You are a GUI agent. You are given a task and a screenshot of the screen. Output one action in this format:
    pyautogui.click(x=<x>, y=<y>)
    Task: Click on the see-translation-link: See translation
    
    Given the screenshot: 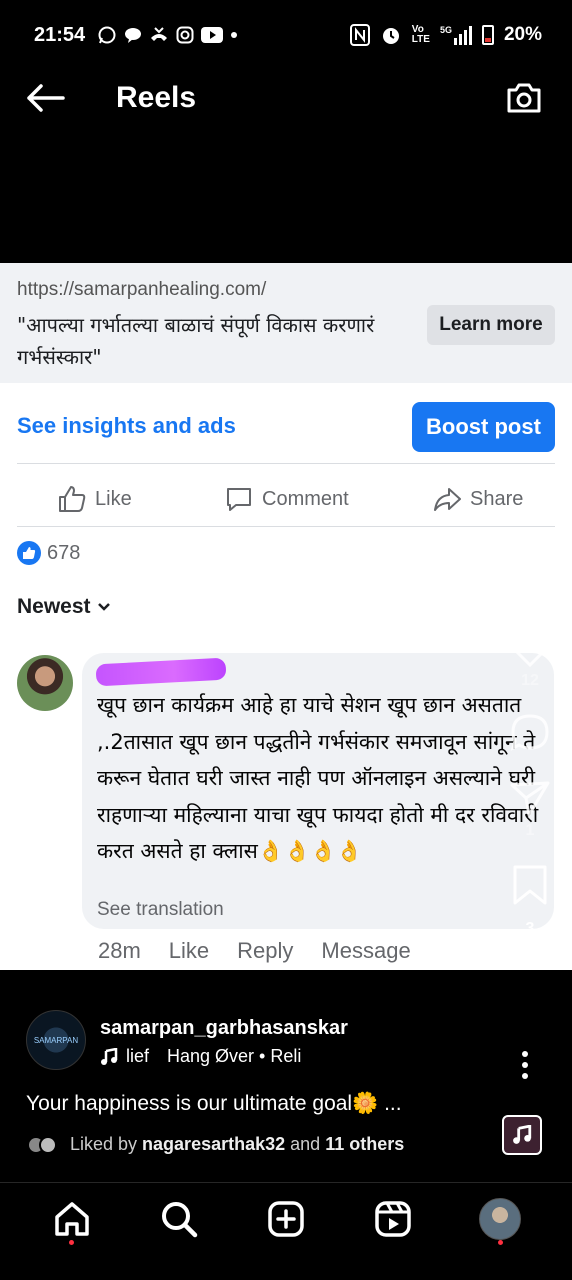 What is the action you would take?
    pyautogui.click(x=160, y=910)
    